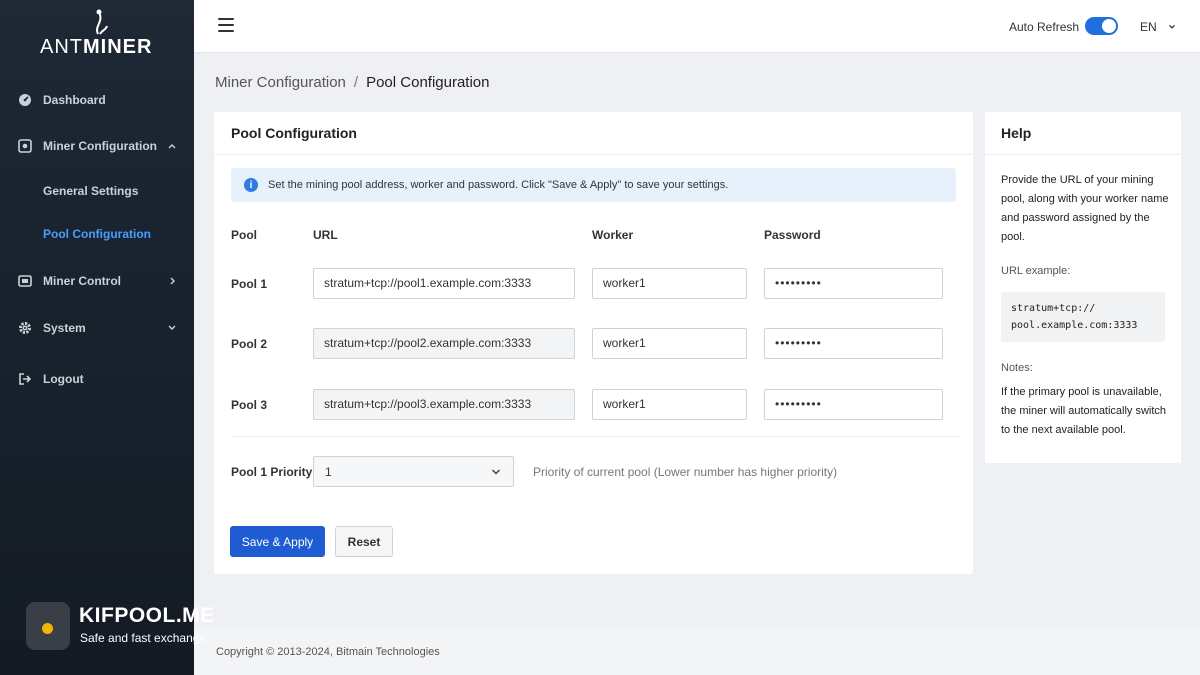  What do you see at coordinates (280, 82) in the screenshot?
I see `breadcrumb-parent: Miner Configuration` at bounding box center [280, 82].